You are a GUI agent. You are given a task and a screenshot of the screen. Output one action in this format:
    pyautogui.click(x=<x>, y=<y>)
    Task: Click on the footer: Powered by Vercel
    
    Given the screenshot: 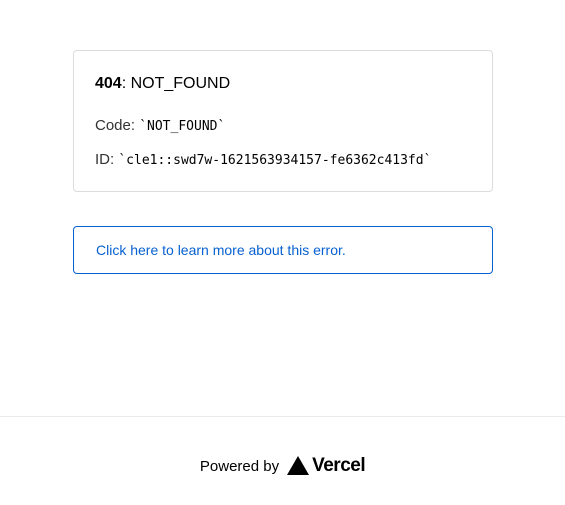 What is the action you would take?
    pyautogui.click(x=282, y=466)
    